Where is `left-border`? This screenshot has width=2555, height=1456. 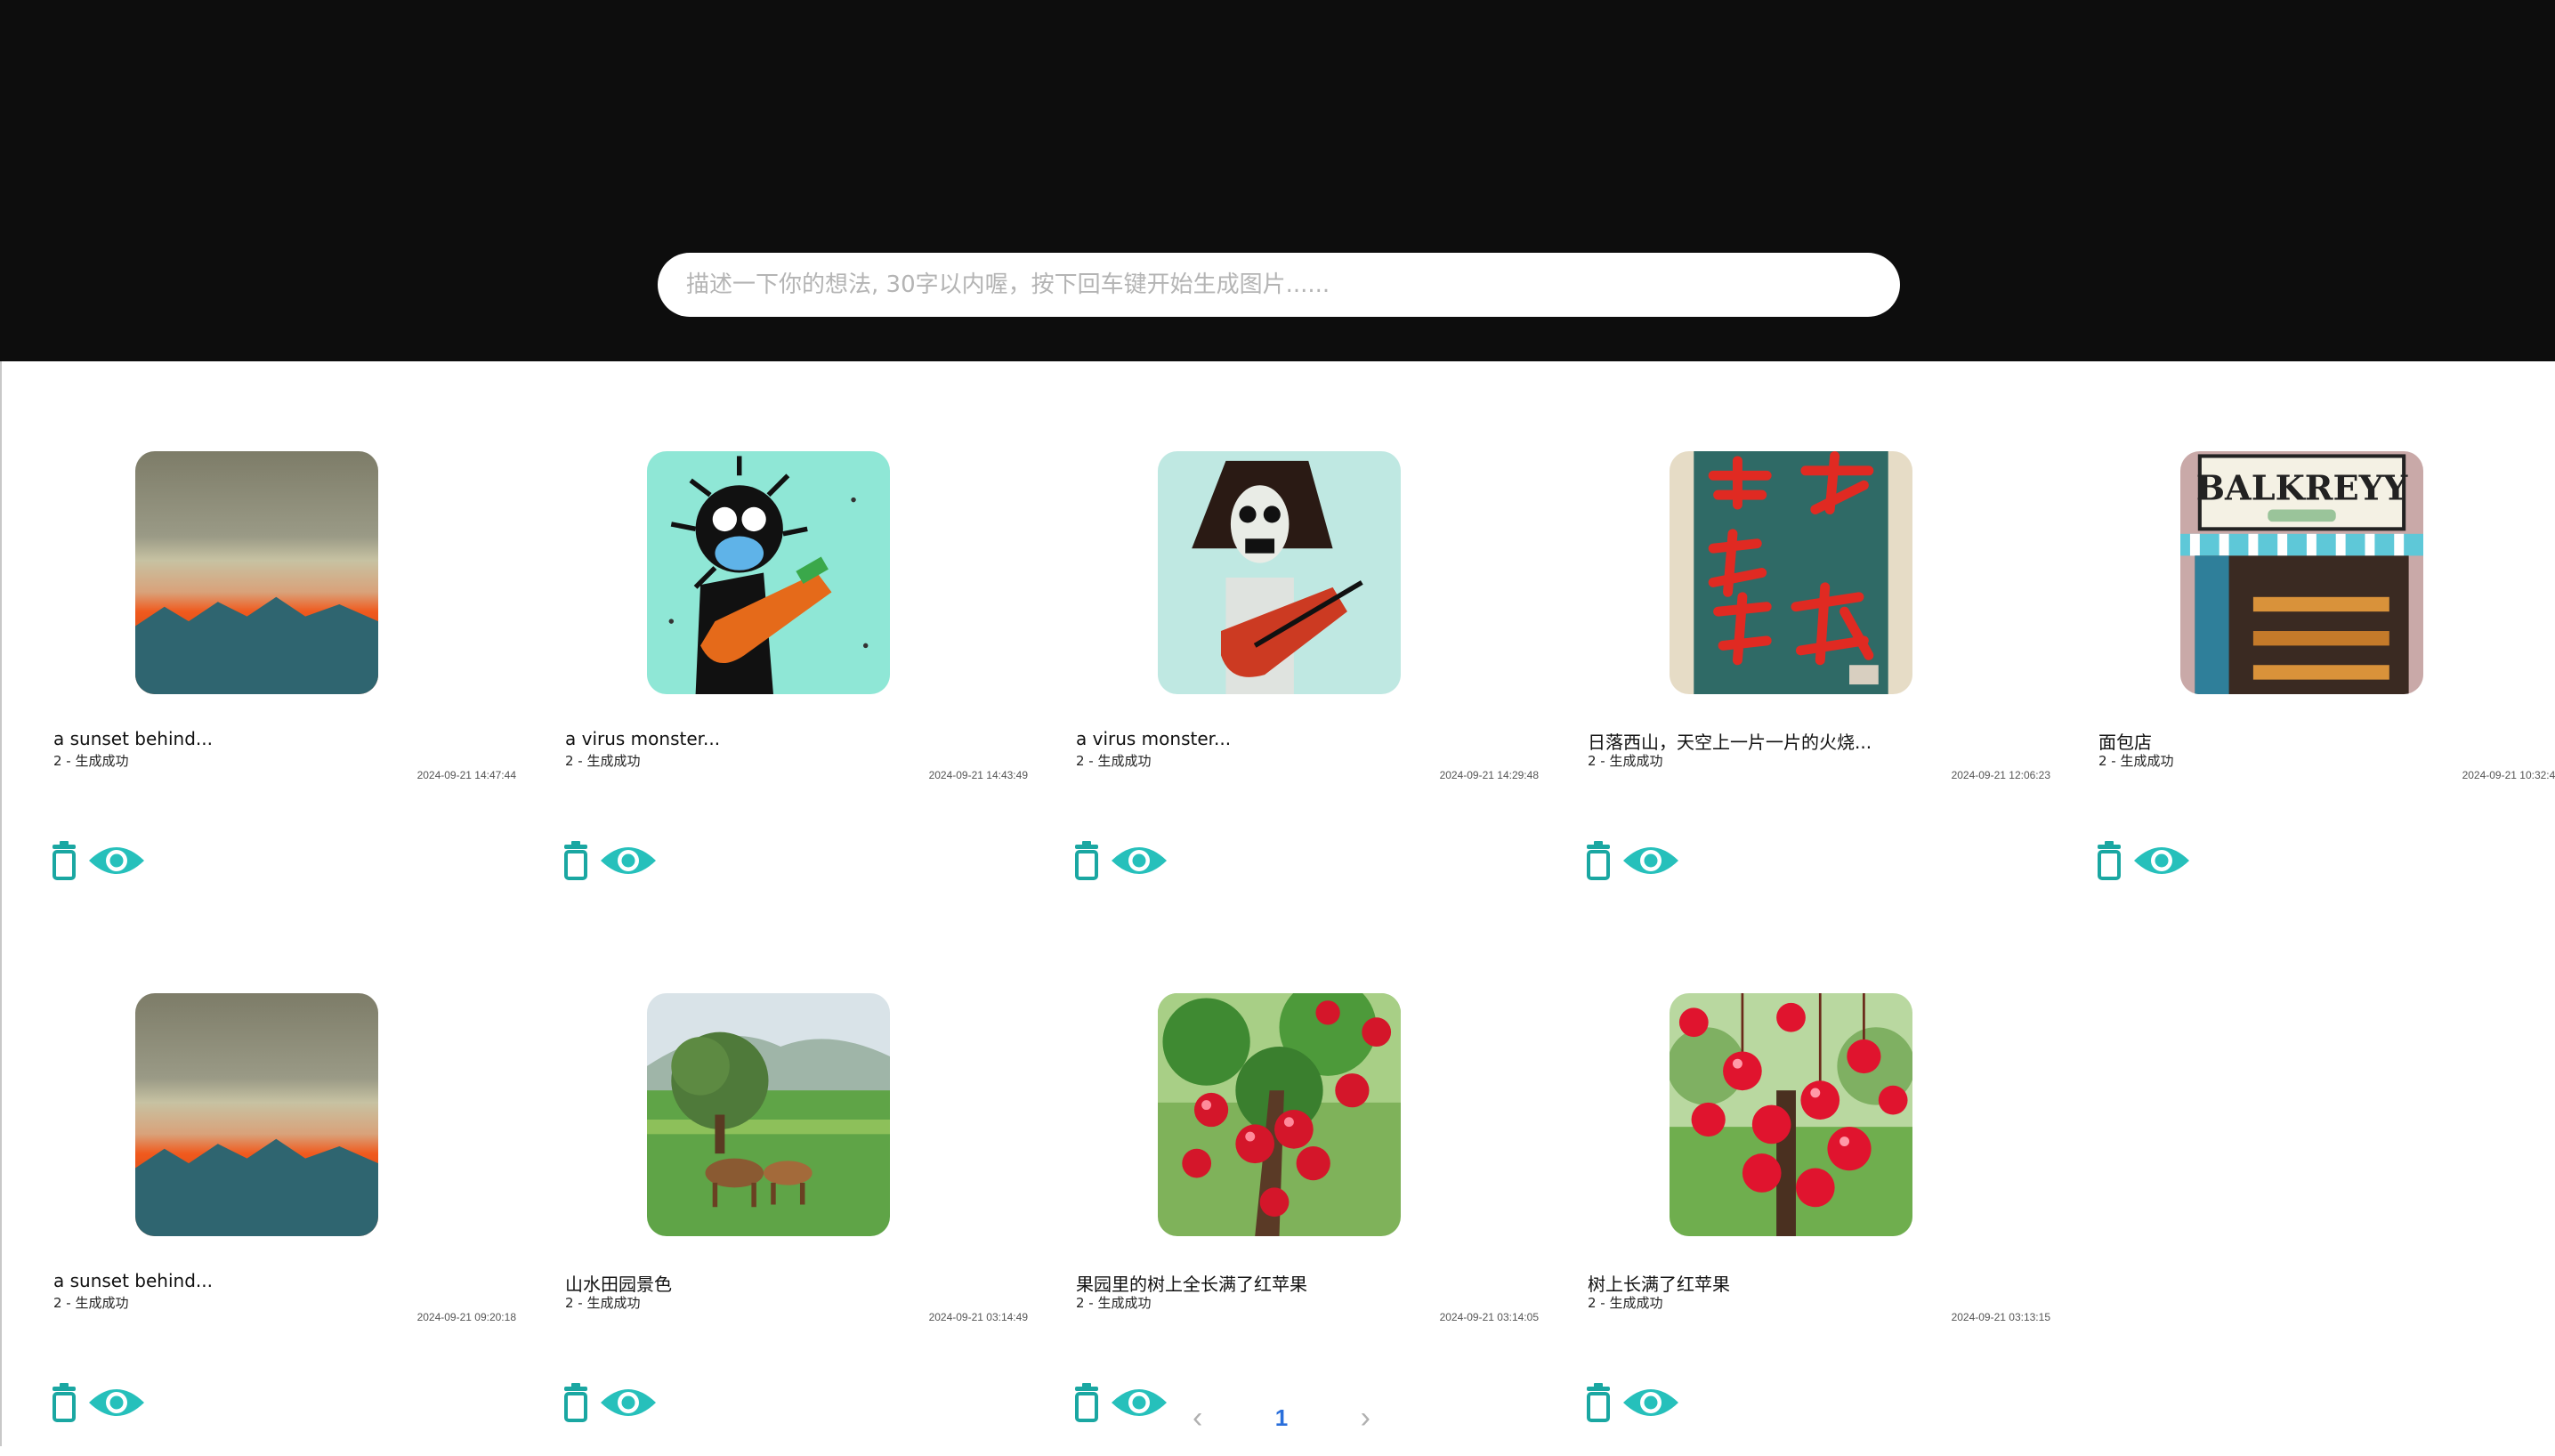 left-border is located at coordinates (1, 903).